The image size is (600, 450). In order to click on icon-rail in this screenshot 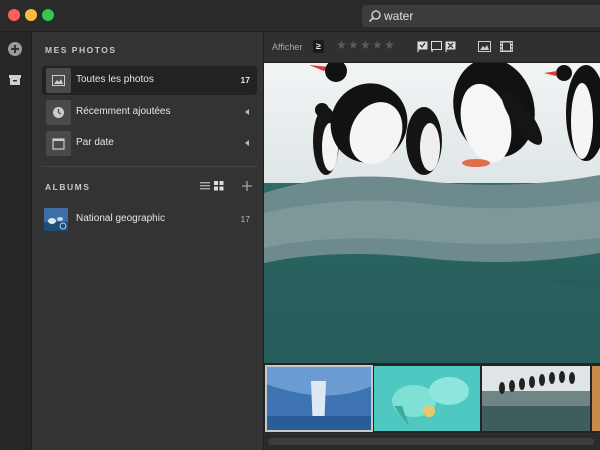, I will do `click(16, 241)`.